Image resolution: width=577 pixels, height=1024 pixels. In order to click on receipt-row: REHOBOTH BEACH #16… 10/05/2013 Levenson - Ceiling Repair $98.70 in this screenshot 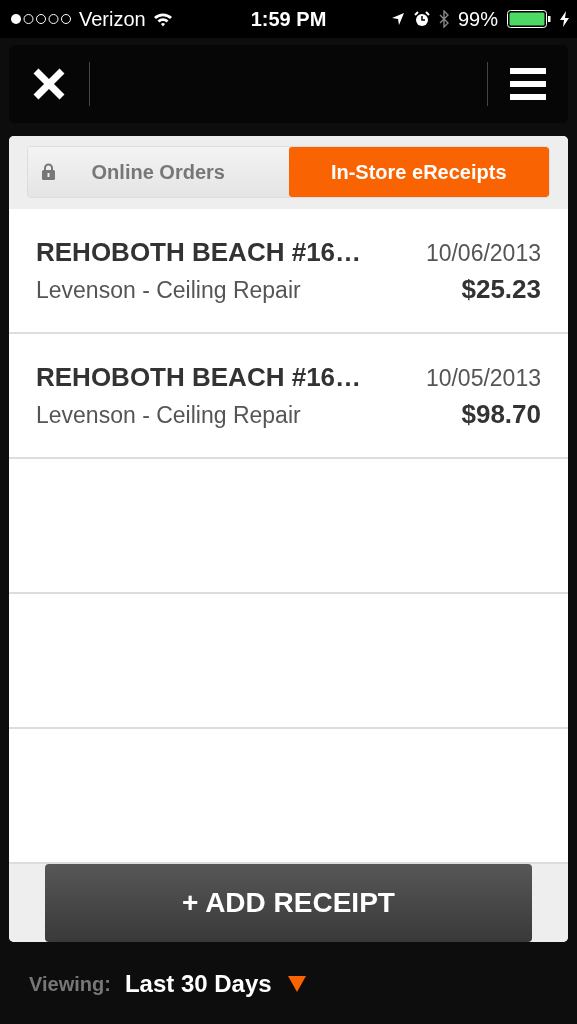, I will do `click(288, 396)`.